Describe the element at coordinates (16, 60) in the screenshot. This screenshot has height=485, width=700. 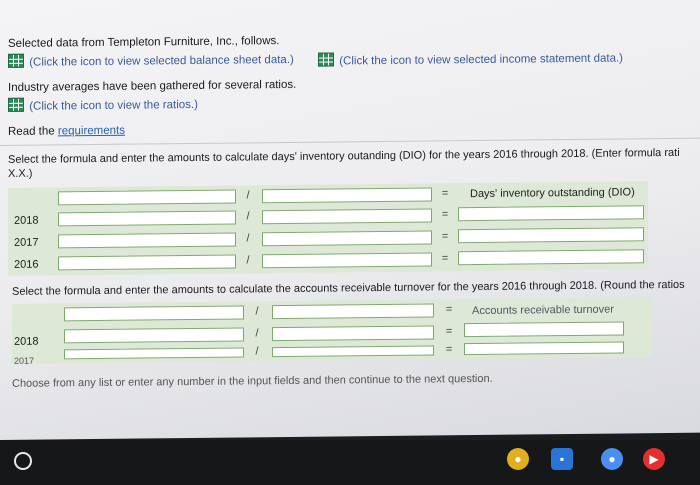
I see `balance-sheet-table-icon` at that location.